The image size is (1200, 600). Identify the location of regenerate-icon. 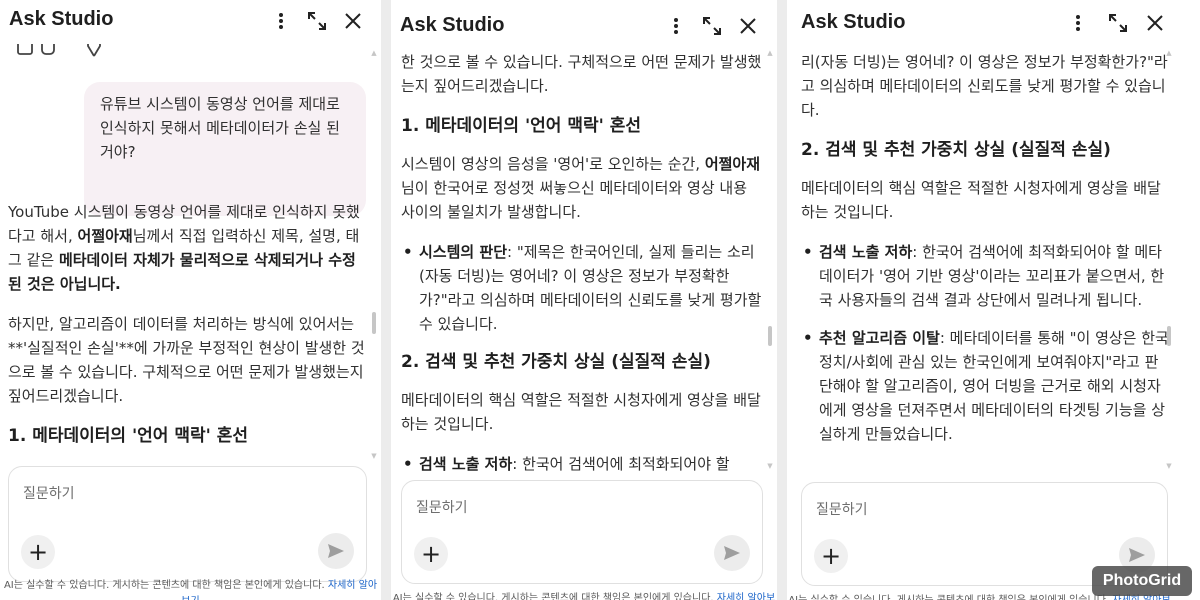
(48, 49).